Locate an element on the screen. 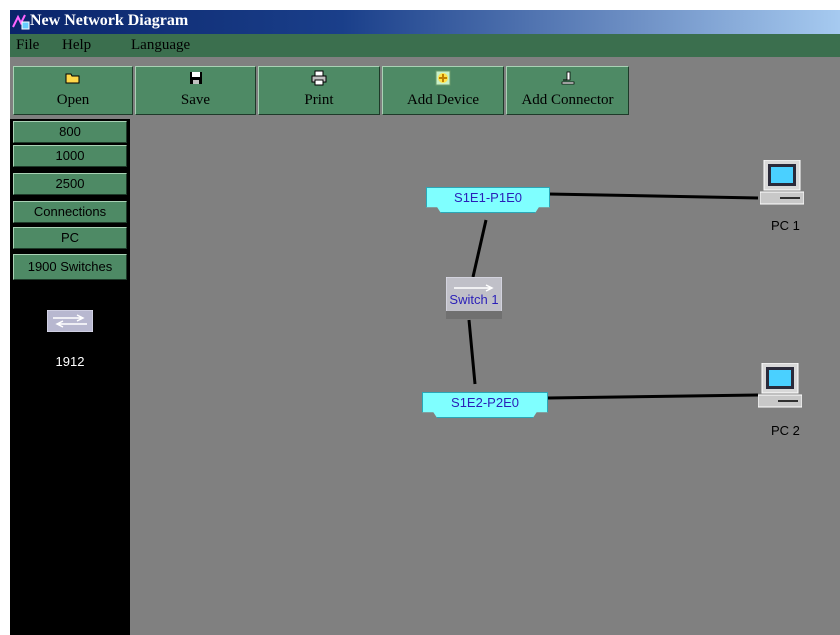 This screenshot has width=840, height=635. menu-file: File is located at coordinates (27, 45).